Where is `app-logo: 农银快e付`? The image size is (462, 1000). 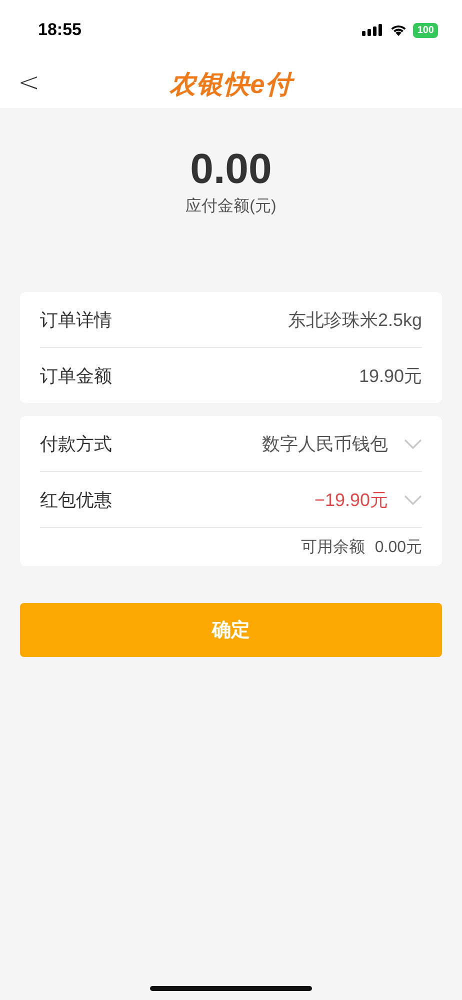
app-logo: 农银快e付 is located at coordinates (231, 84).